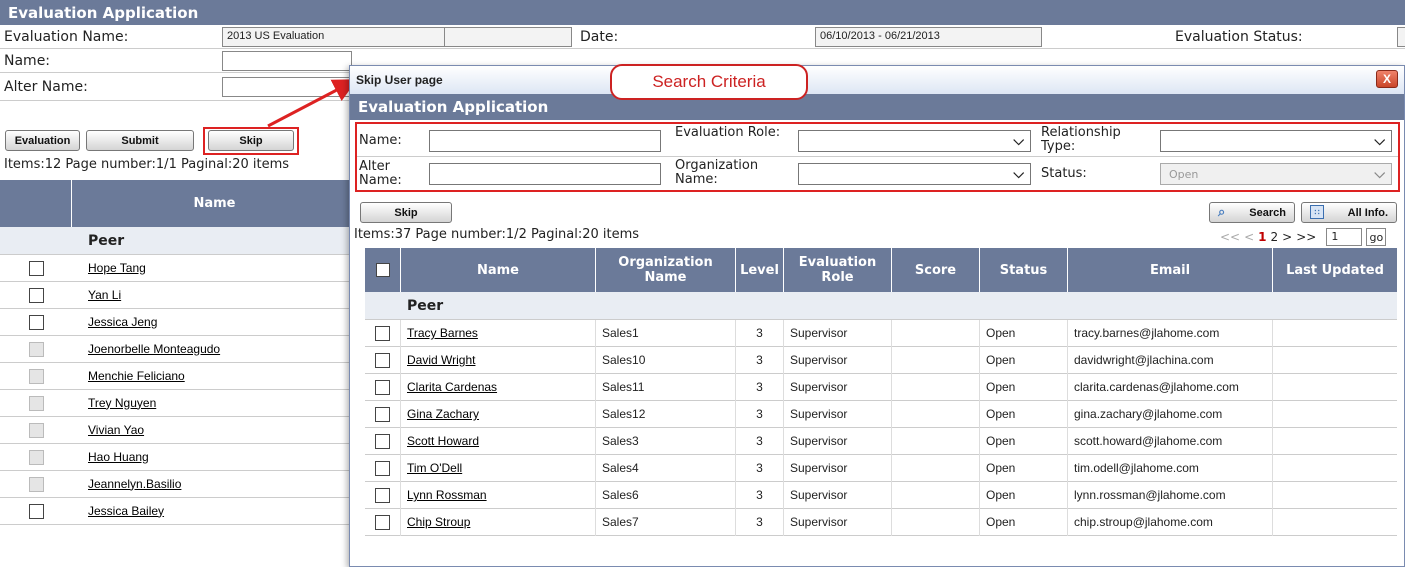 This screenshot has width=1405, height=567. Describe the element at coordinates (760, 270) in the screenshot. I see `col-level: Level` at that location.